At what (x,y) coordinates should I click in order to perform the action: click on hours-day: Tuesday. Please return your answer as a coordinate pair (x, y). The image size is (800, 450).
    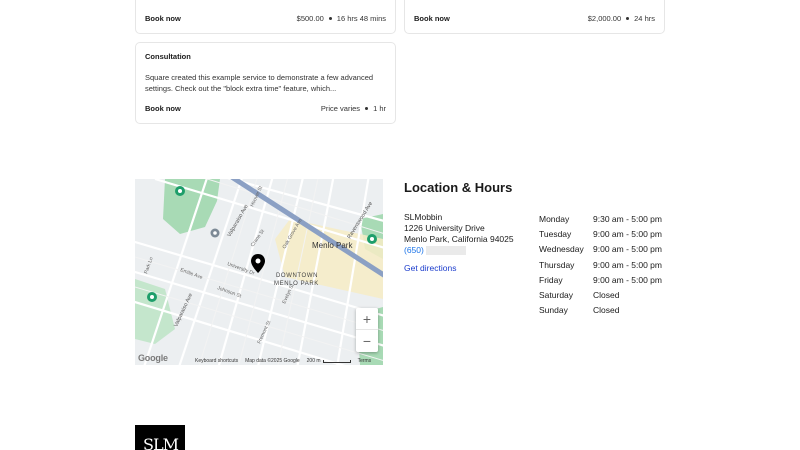
    Looking at the image, I should click on (555, 233).